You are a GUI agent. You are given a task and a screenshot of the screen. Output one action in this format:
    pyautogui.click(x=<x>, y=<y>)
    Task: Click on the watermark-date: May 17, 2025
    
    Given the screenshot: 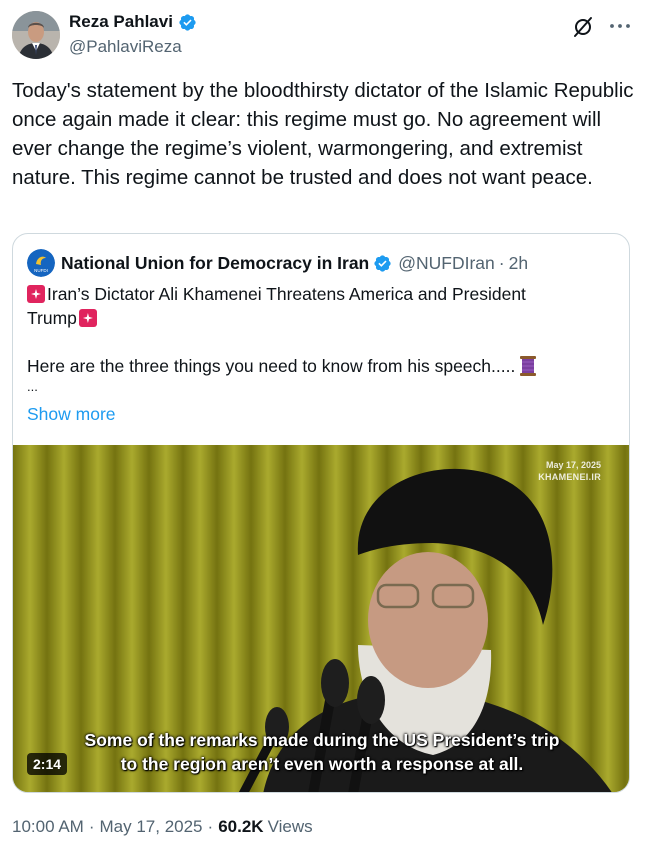 What is the action you would take?
    pyautogui.click(x=573, y=465)
    